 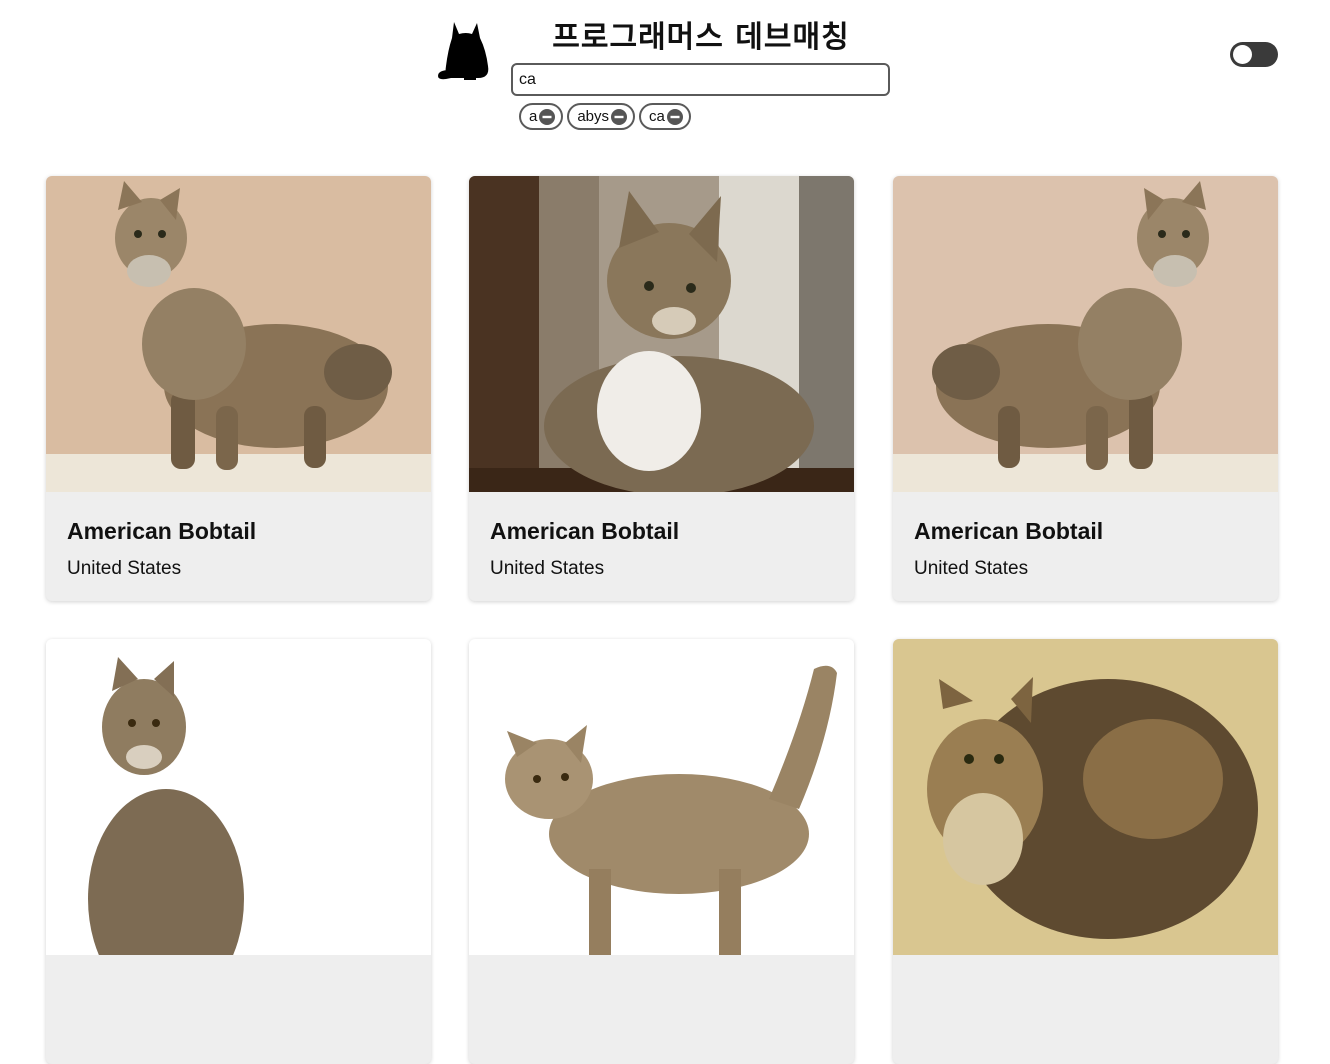 I want to click on header: 프로그래머스 데브매칭 a abys ca, so click(x=665, y=75).